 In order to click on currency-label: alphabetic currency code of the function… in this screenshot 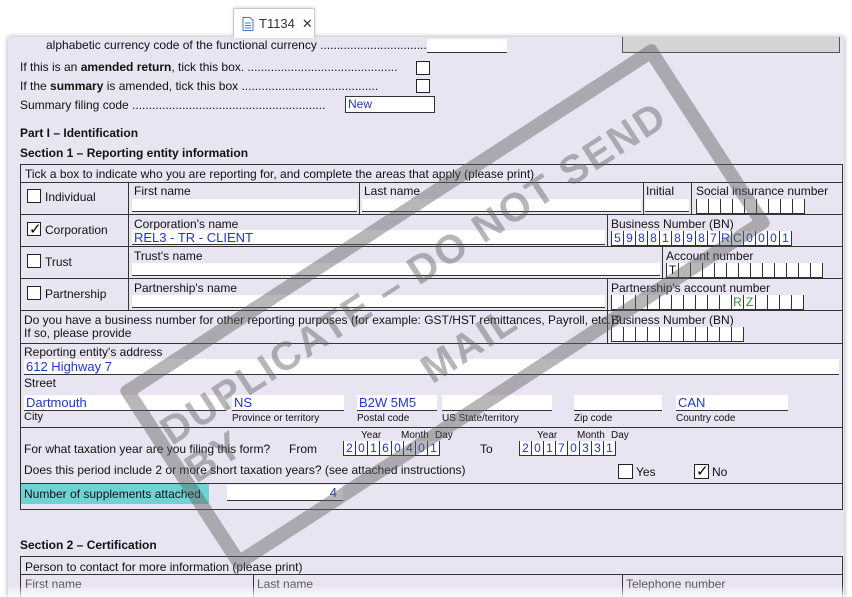, I will do `click(246, 45)`.